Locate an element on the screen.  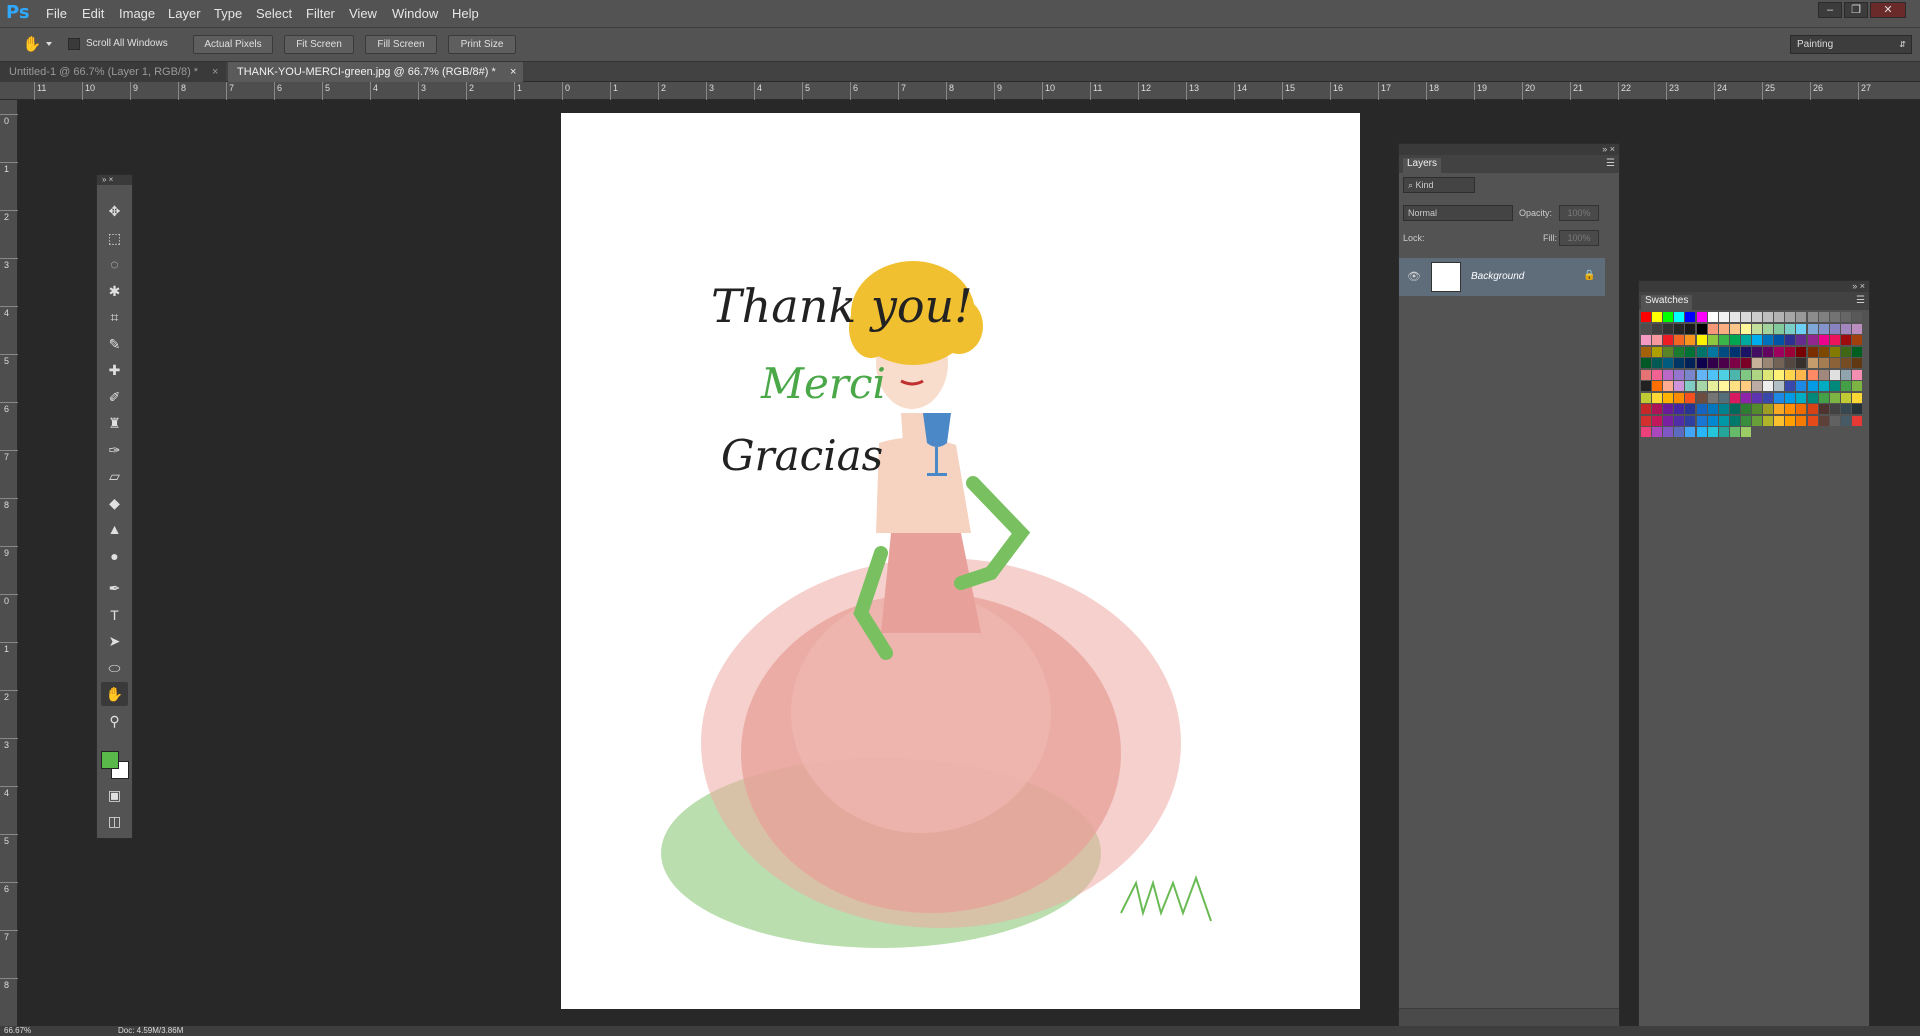
close-icon: × is located at coordinates (513, 72).